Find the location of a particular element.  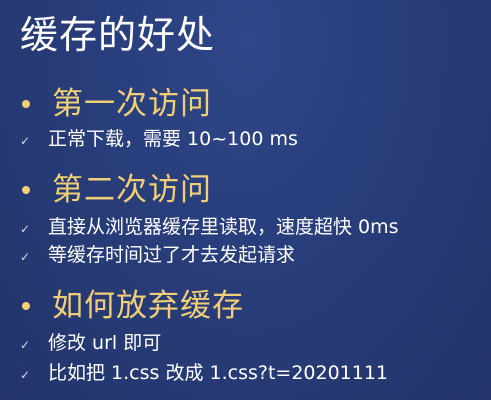

section-heading-text: 第二次访问 is located at coordinates (132, 190).